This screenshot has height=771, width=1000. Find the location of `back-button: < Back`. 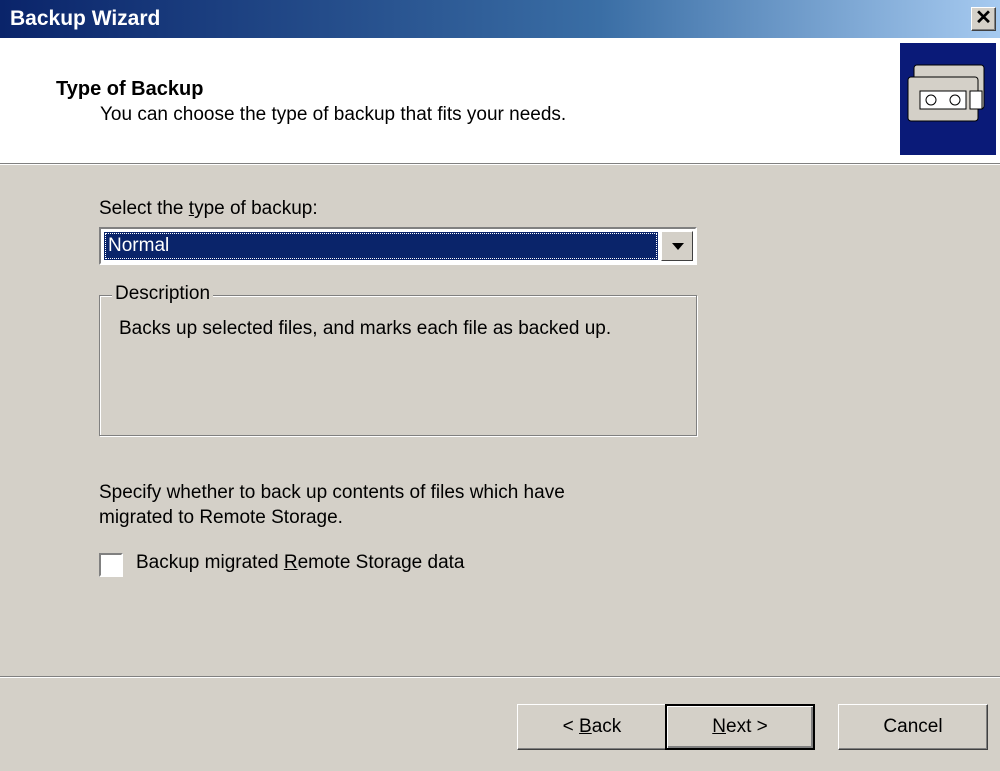

back-button: < Back is located at coordinates (592, 727).